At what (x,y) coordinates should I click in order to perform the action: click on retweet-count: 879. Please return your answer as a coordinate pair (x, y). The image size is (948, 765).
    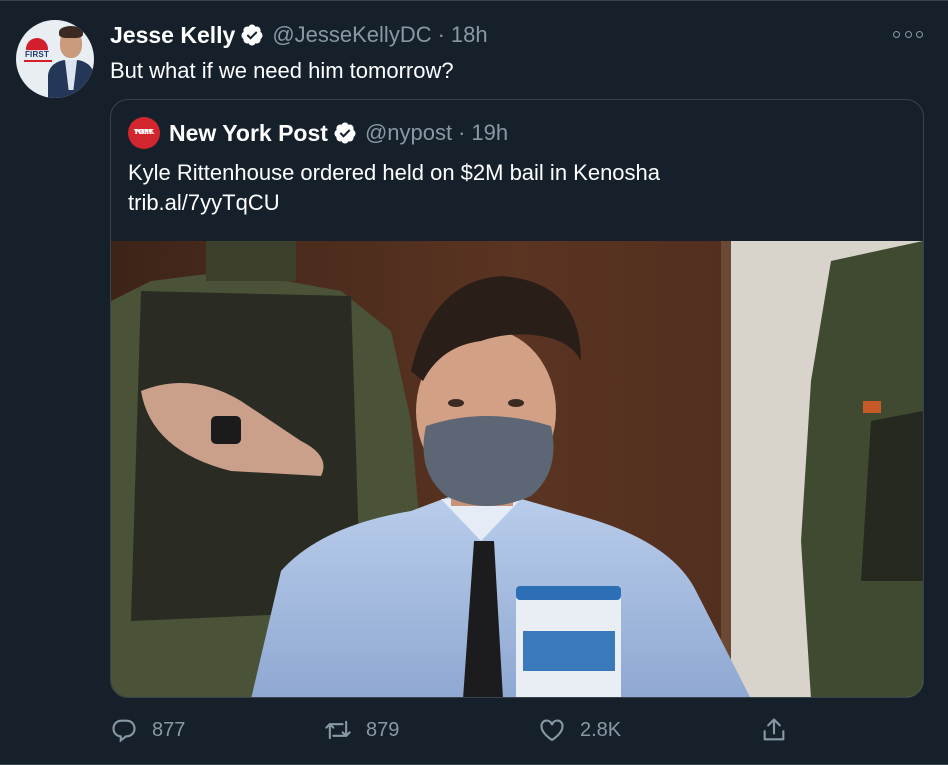
    Looking at the image, I should click on (383, 729).